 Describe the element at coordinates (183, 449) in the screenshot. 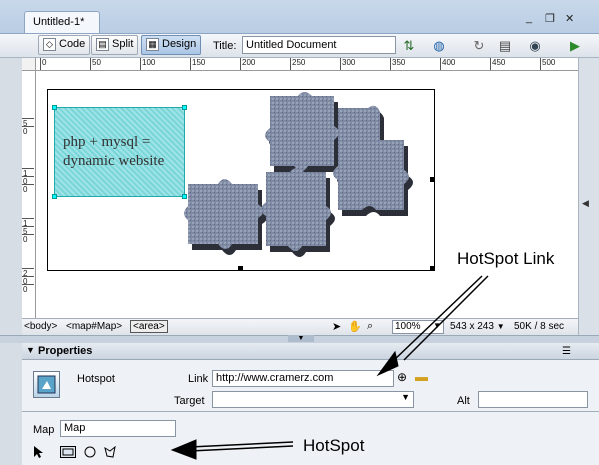

I see `hotspot-arrowhead` at that location.